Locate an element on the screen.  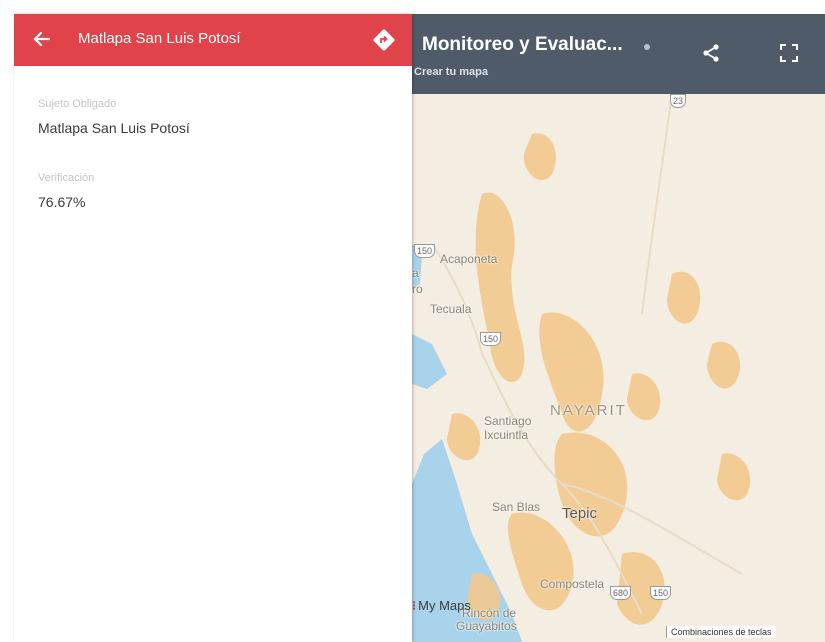
route-shield: 680 is located at coordinates (621, 593).